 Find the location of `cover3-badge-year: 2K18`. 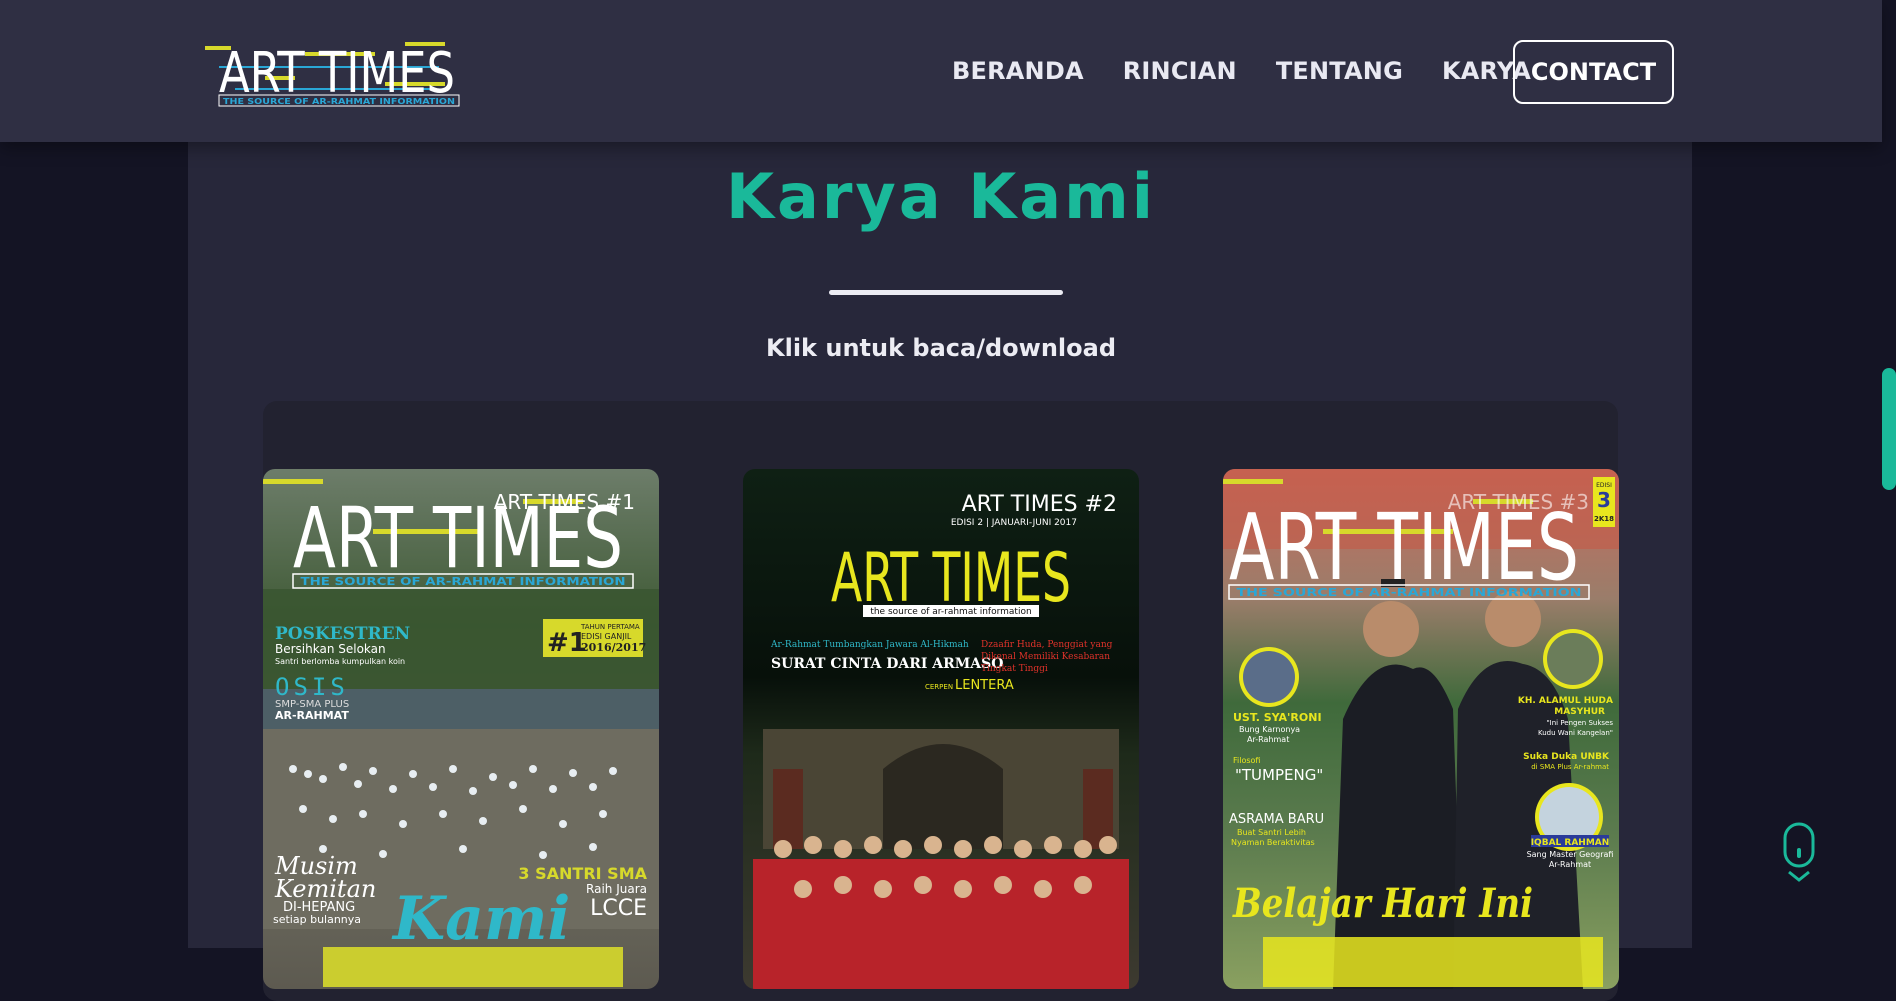

cover3-badge-year: 2K18 is located at coordinates (1604, 519).